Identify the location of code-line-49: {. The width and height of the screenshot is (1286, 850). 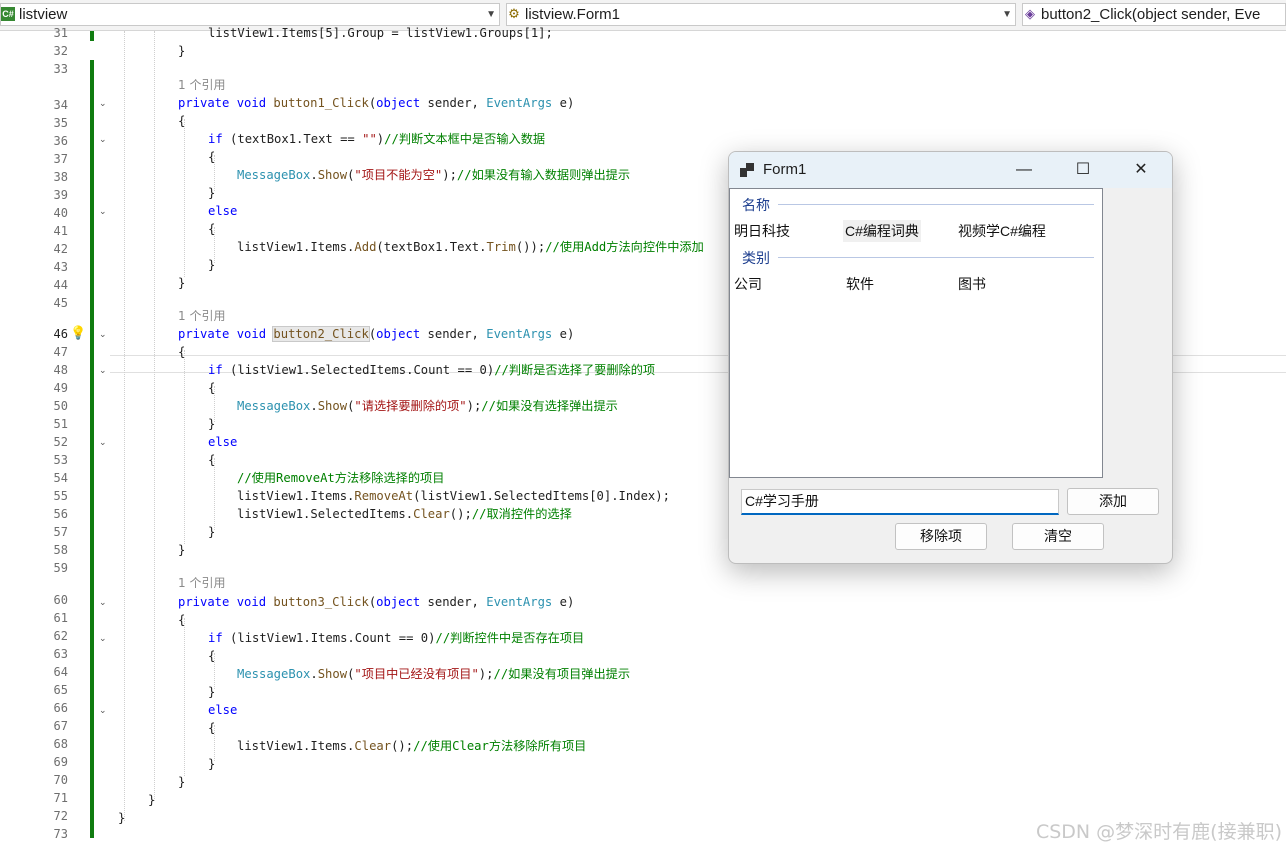
(212, 388).